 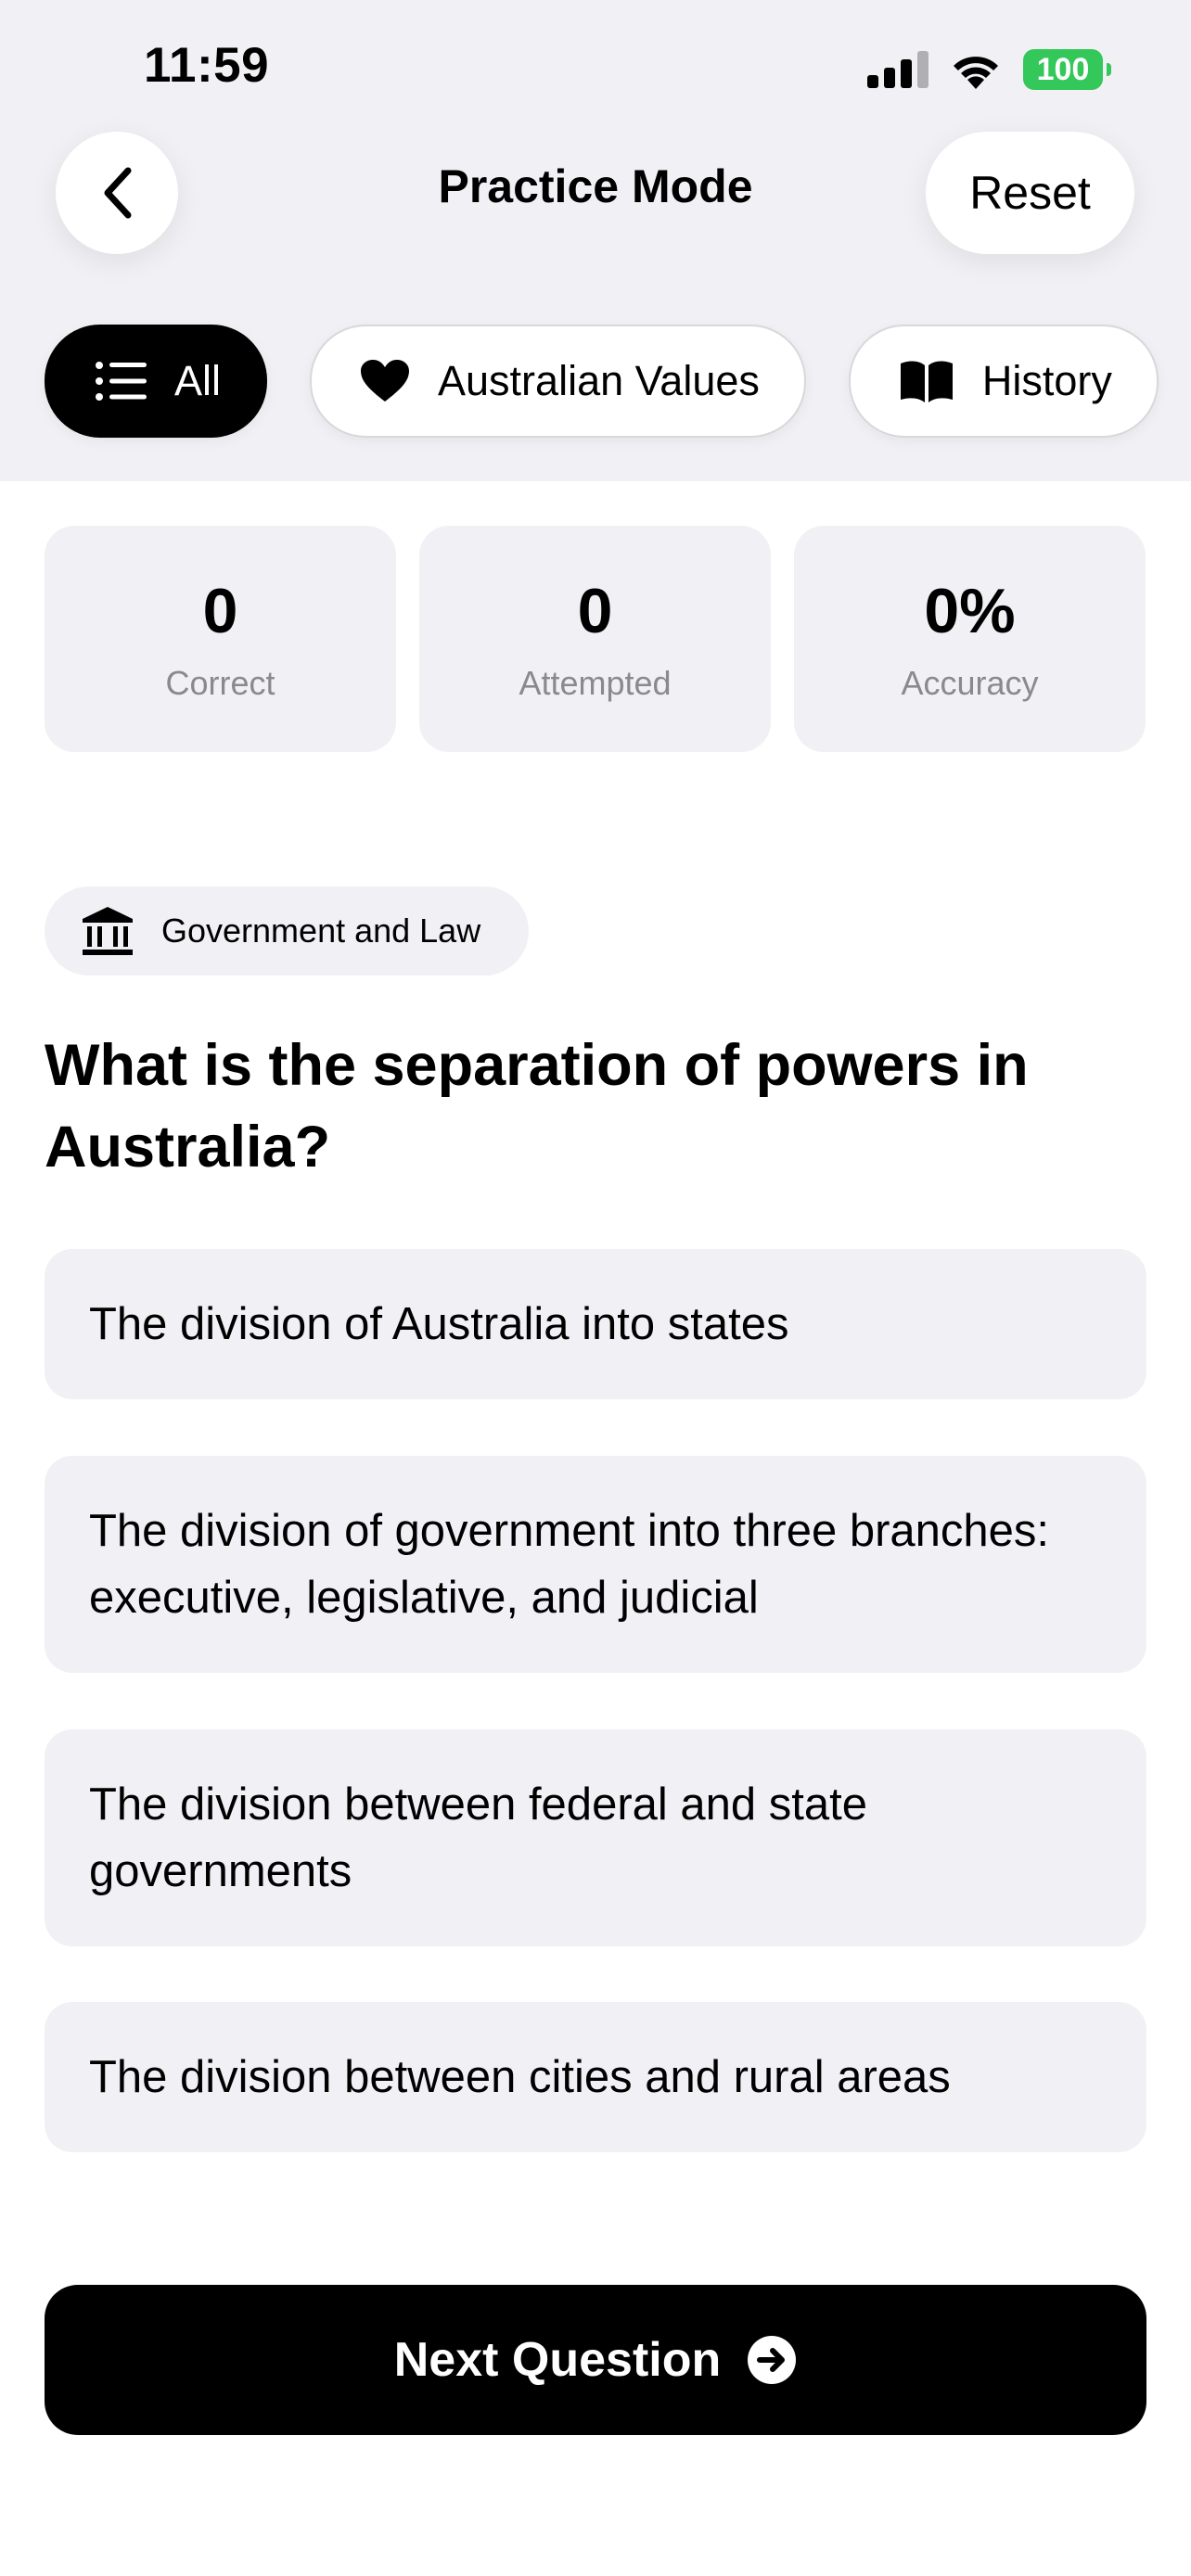 I want to click on status-time: 11:59, so click(x=207, y=66).